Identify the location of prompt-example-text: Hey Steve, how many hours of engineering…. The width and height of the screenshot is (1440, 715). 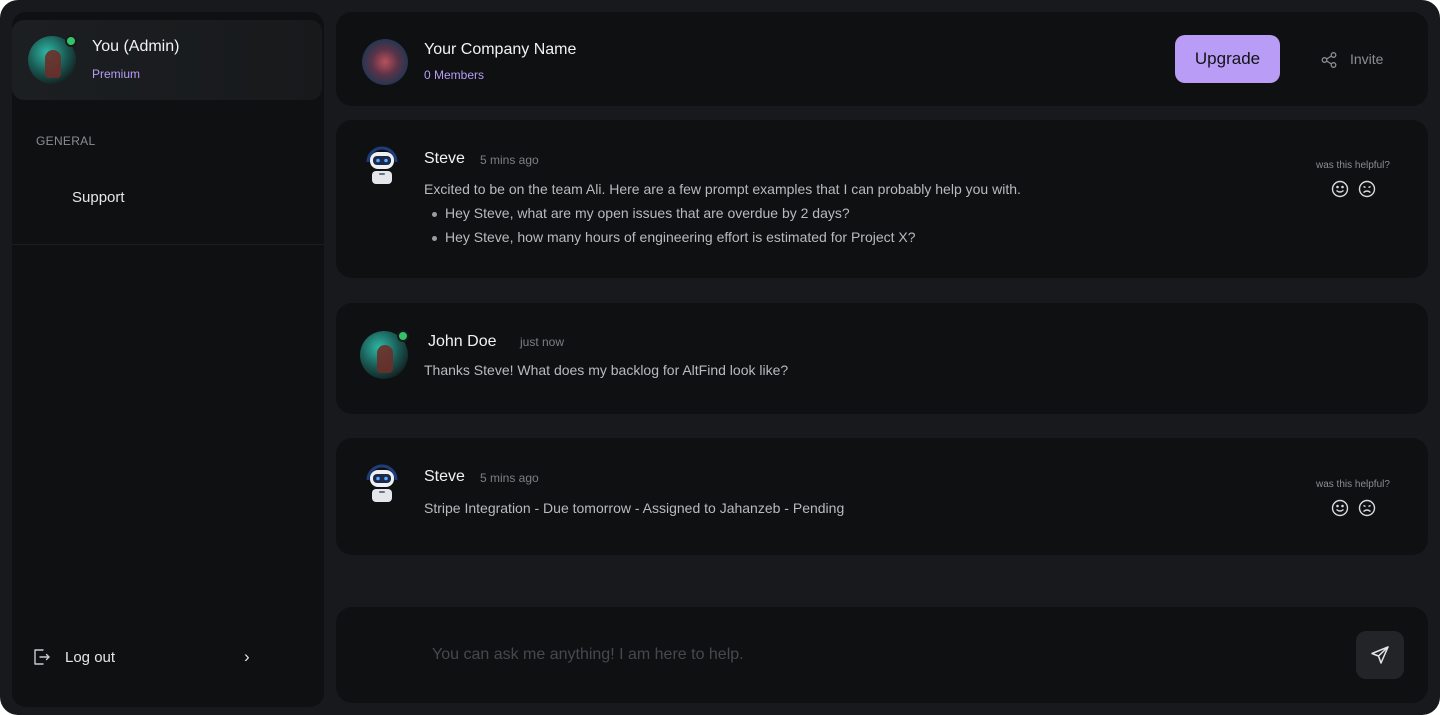
(680, 237).